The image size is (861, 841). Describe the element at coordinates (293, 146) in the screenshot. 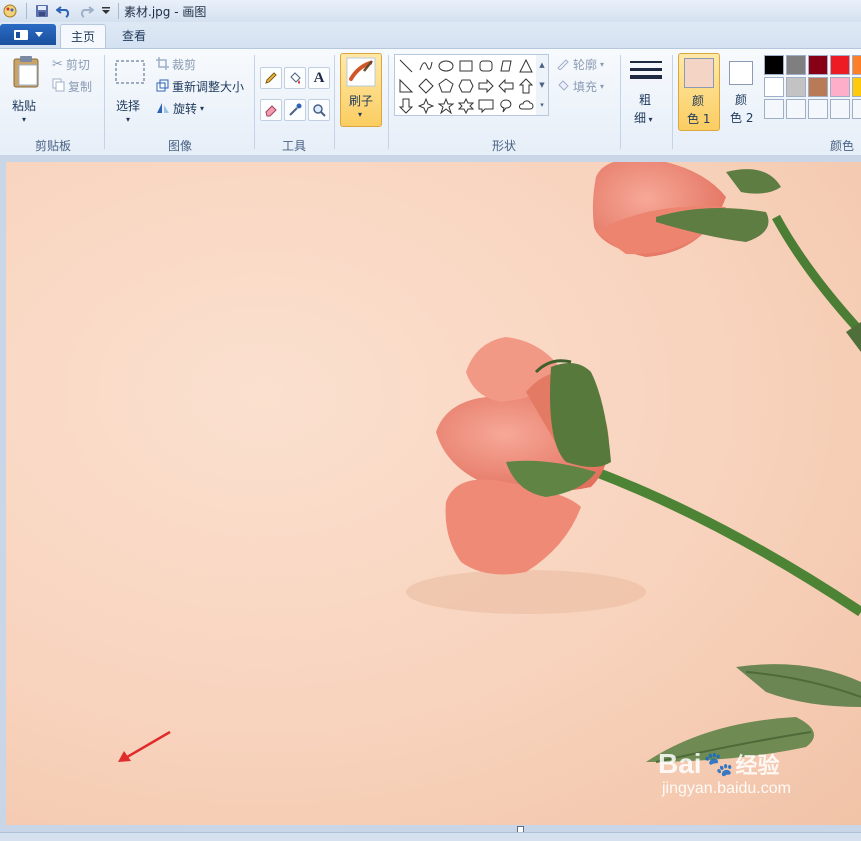

I see `tools-group-label: 工具` at that location.